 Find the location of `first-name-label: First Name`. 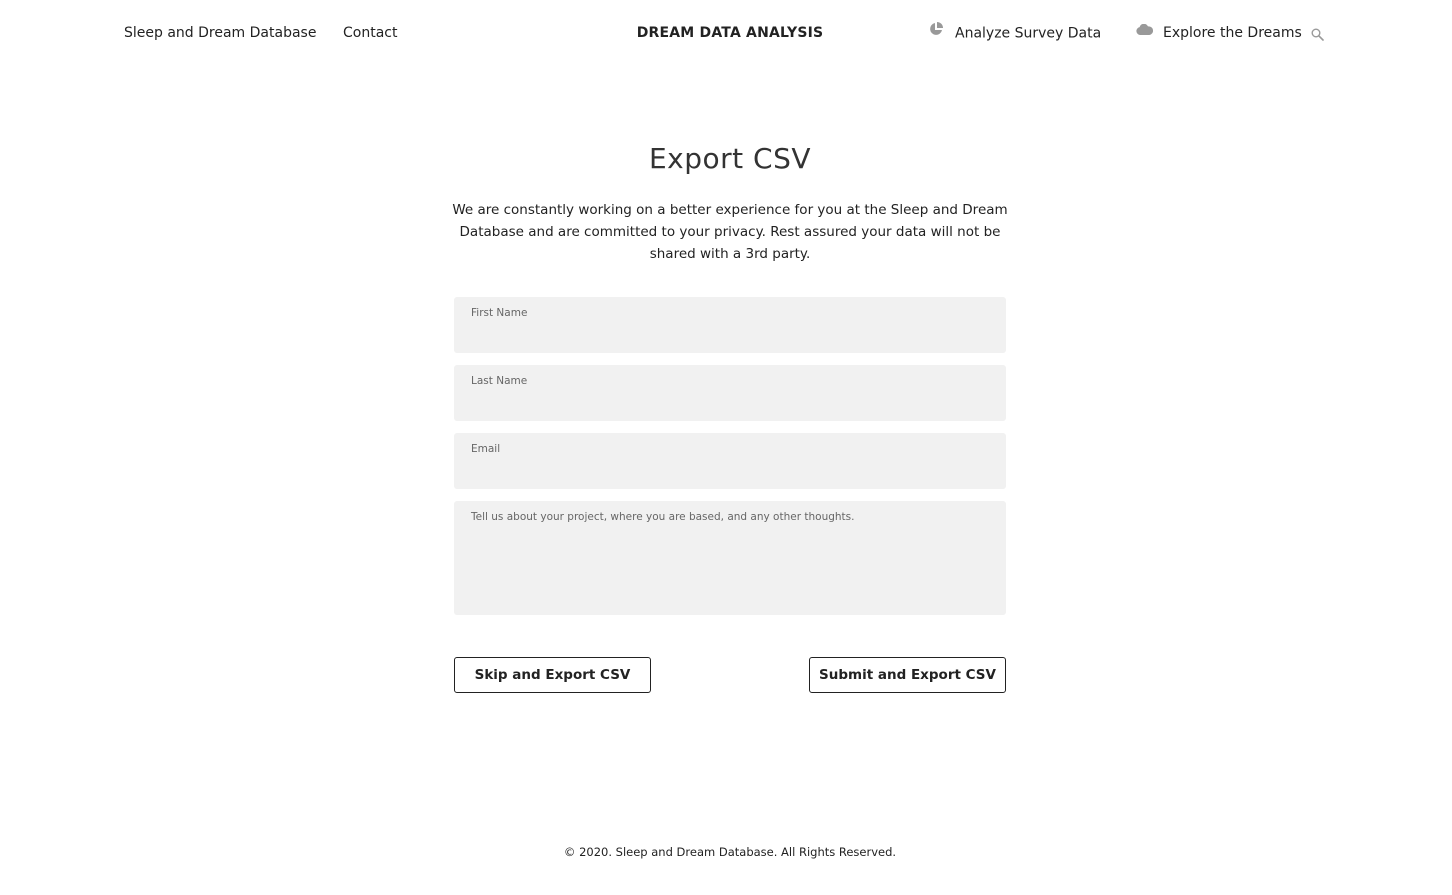

first-name-label: First Name is located at coordinates (499, 313).